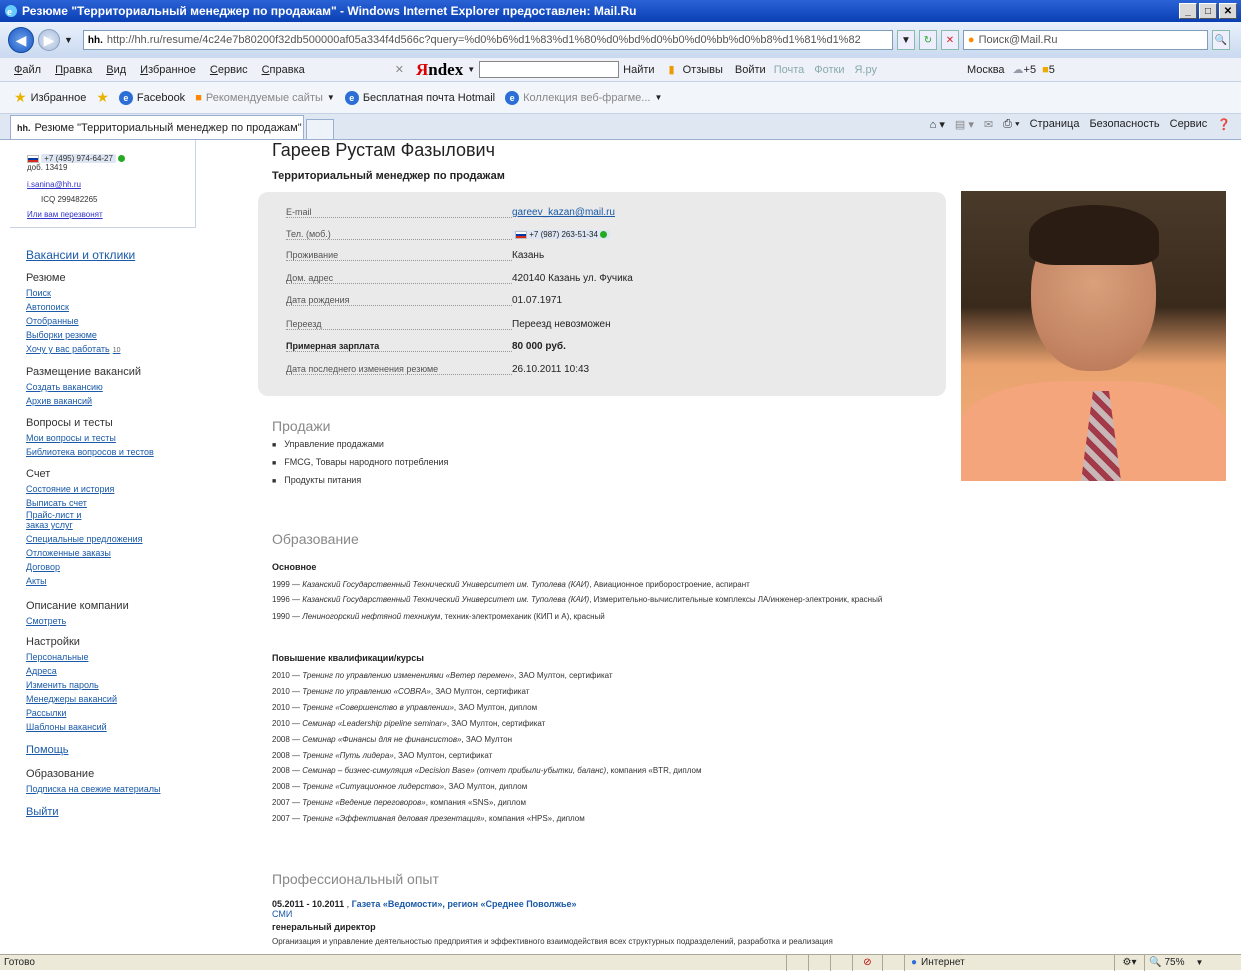 Image resolution: width=1241 pixels, height=971 pixels. Describe the element at coordinates (90, 438) in the screenshot. I see `nav-my-tests-link: Мои вопросы и тесты` at that location.